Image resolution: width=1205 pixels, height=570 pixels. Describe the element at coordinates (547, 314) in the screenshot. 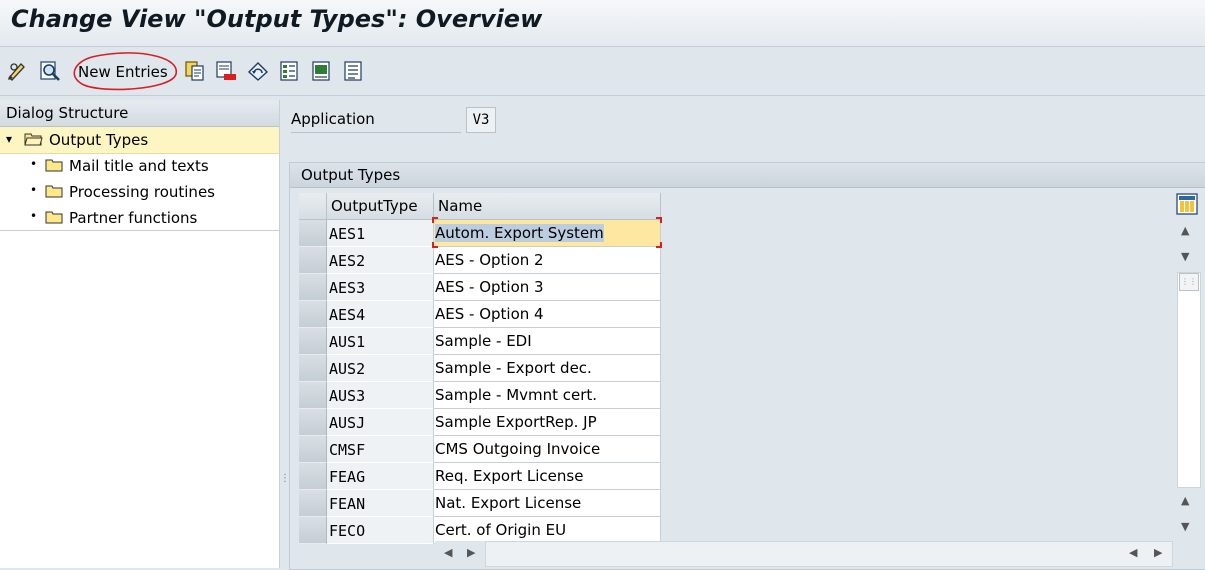

I see `name-cell: AES - Option 4` at that location.